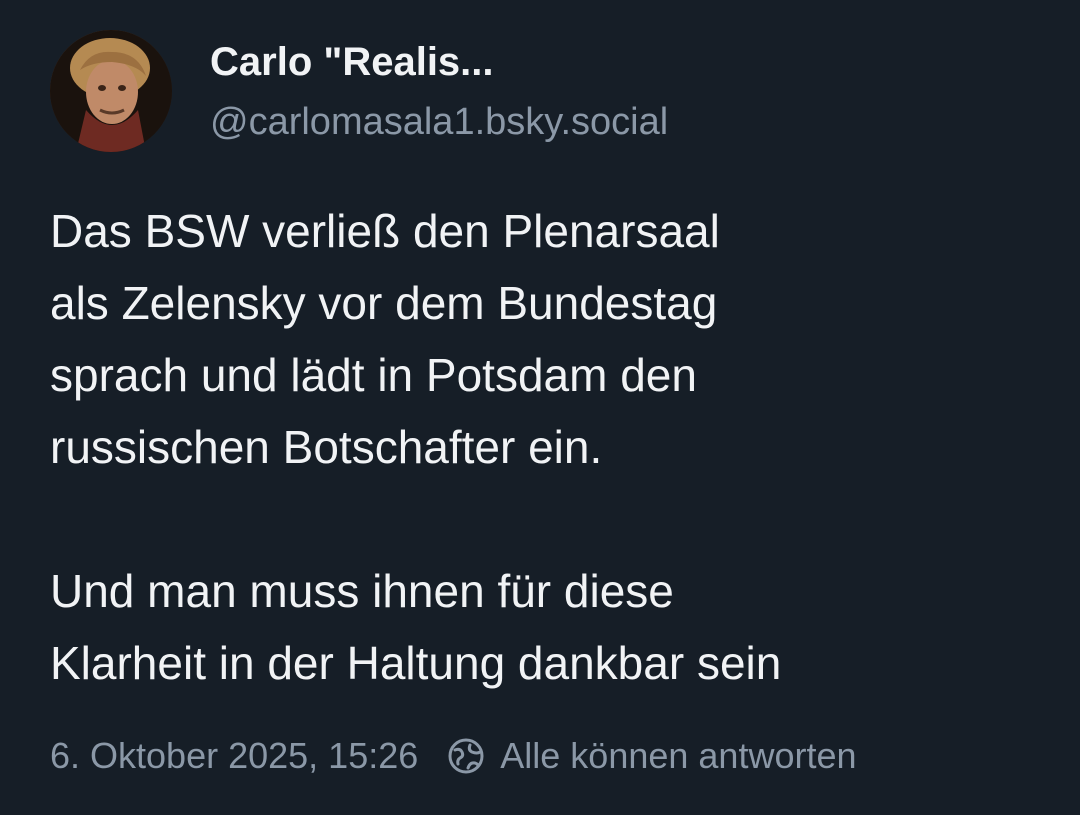 The image size is (1080, 815). What do you see at coordinates (439, 122) in the screenshot?
I see `author-handle: @carlomasala1.bsky.social` at bounding box center [439, 122].